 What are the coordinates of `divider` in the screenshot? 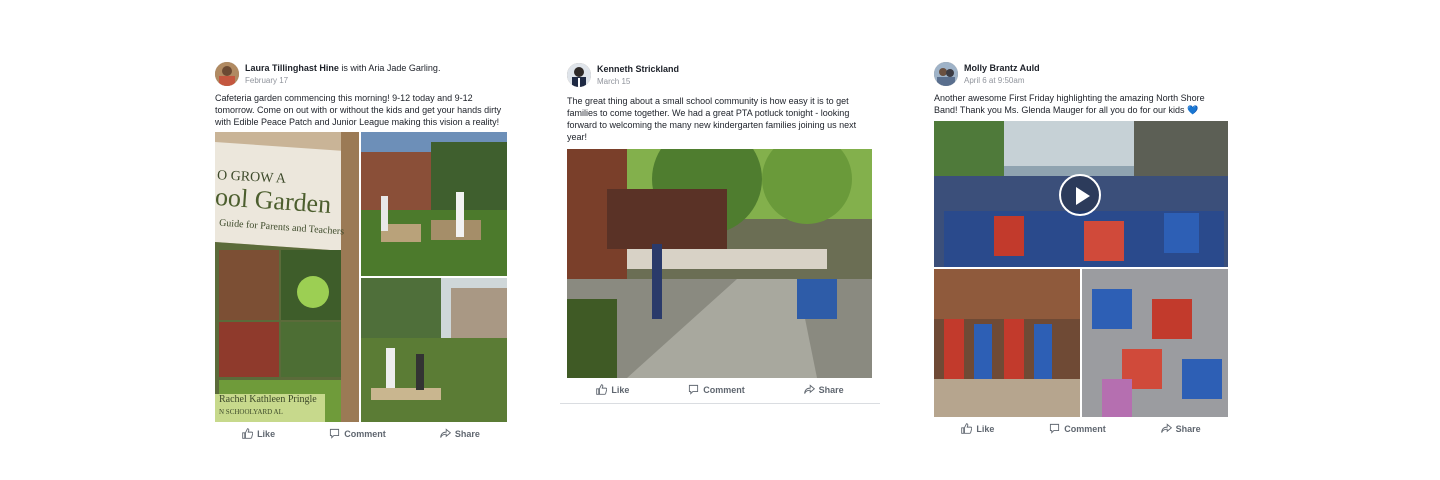 It's located at (720, 403).